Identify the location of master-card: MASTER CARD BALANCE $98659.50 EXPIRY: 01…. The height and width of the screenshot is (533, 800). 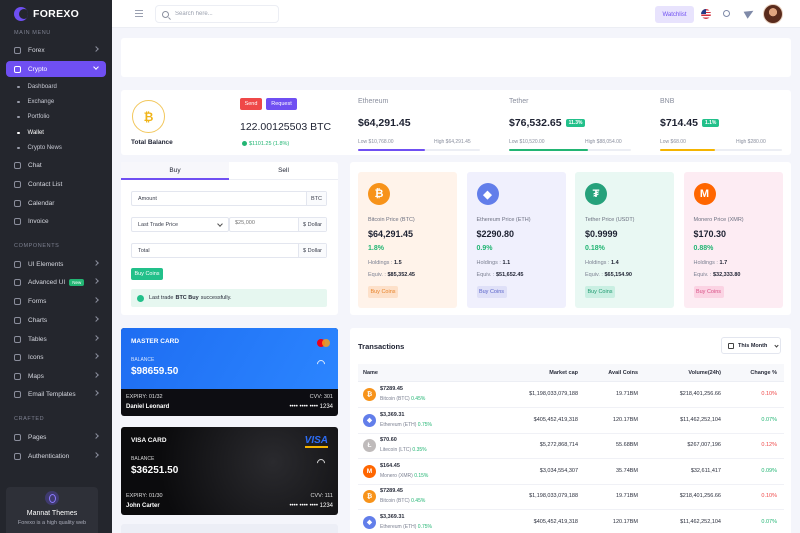
(229, 372).